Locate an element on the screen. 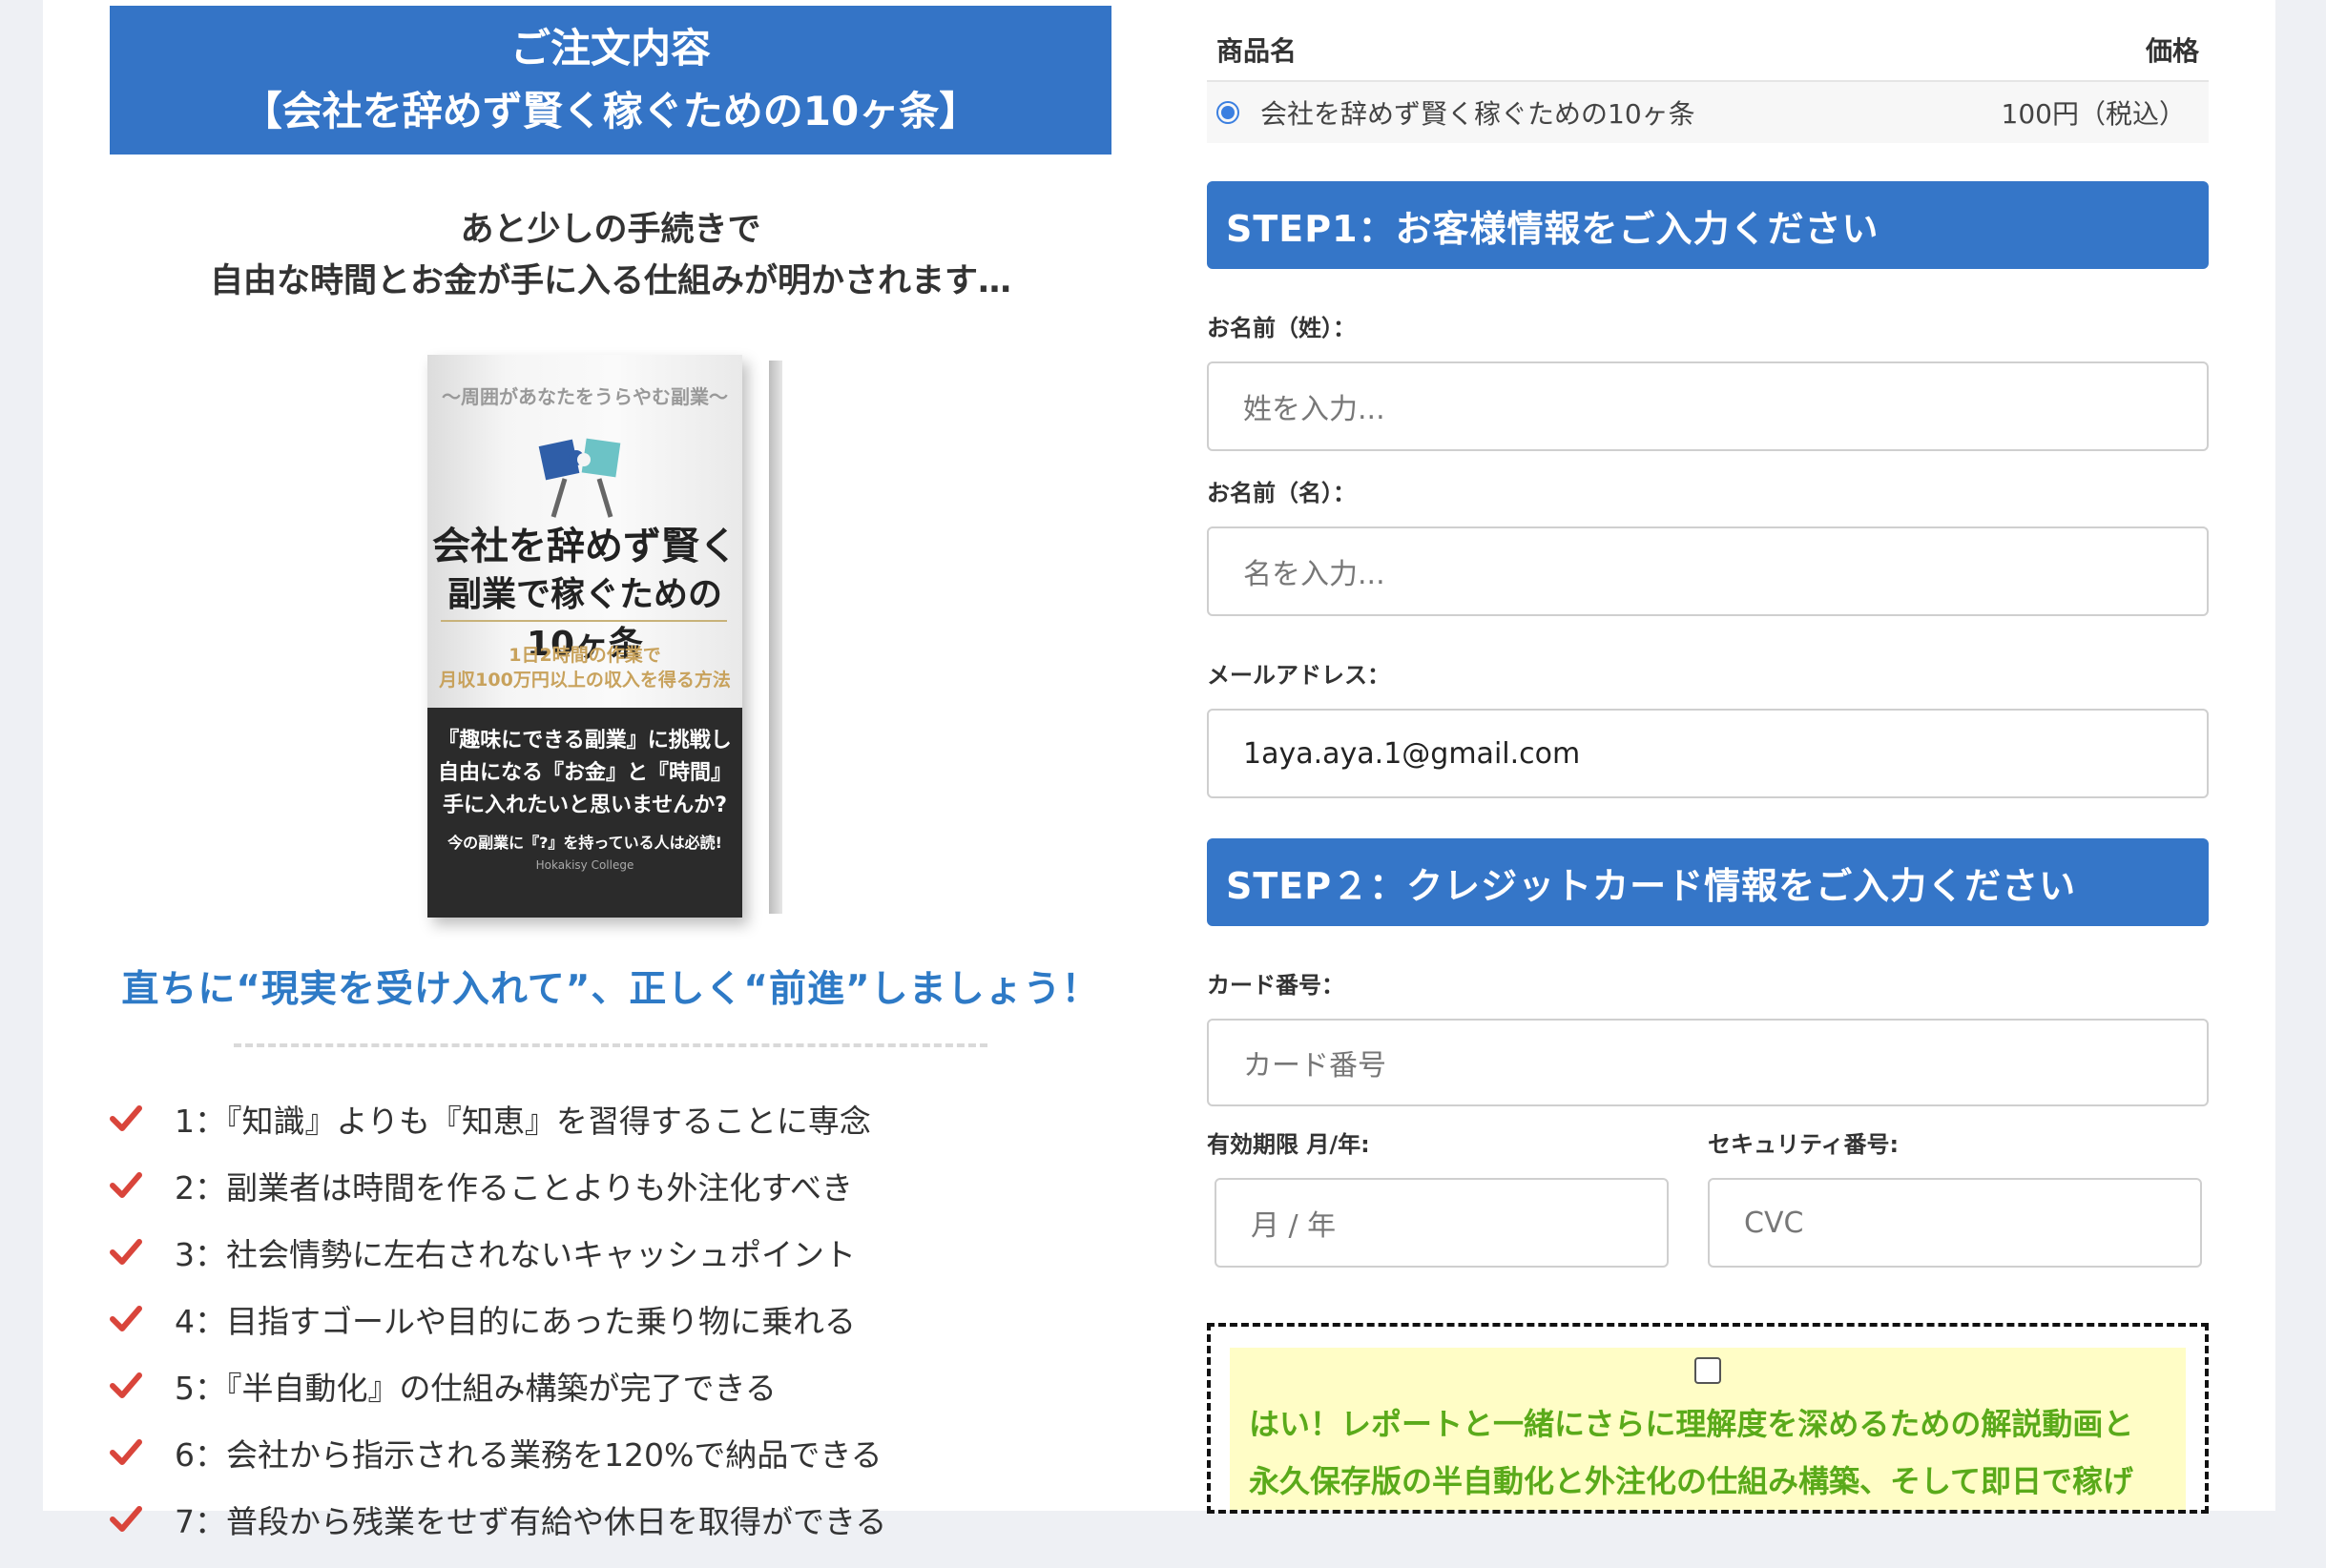  list-item-text: 5：『半自動化』の仕組み構築が完了できる is located at coordinates (476, 1388).